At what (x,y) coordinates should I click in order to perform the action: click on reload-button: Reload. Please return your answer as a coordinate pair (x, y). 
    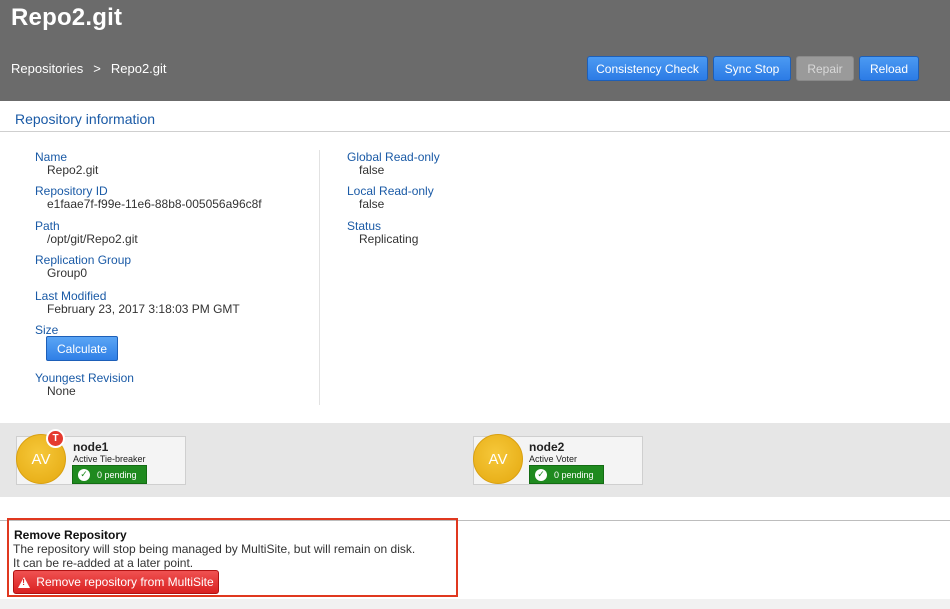
    Looking at the image, I should click on (889, 68).